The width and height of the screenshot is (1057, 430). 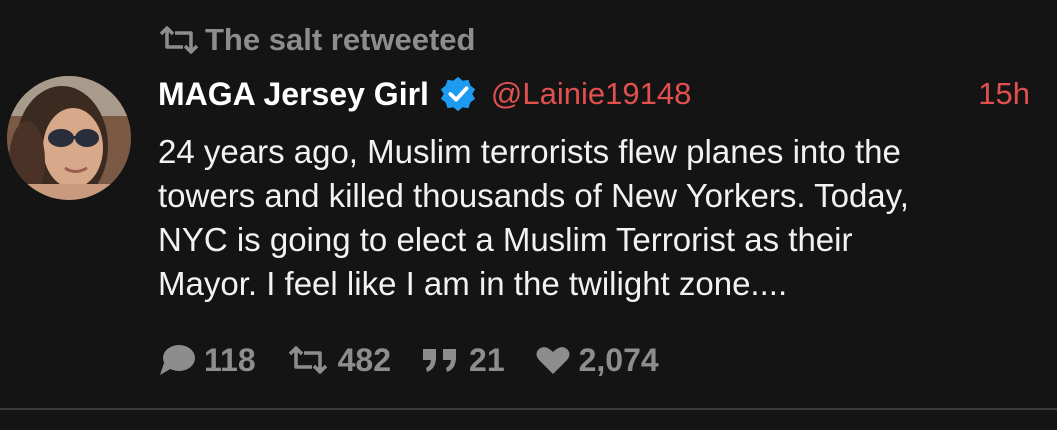 I want to click on tweet-actions: 118 482 21 2,074, so click(x=423, y=360).